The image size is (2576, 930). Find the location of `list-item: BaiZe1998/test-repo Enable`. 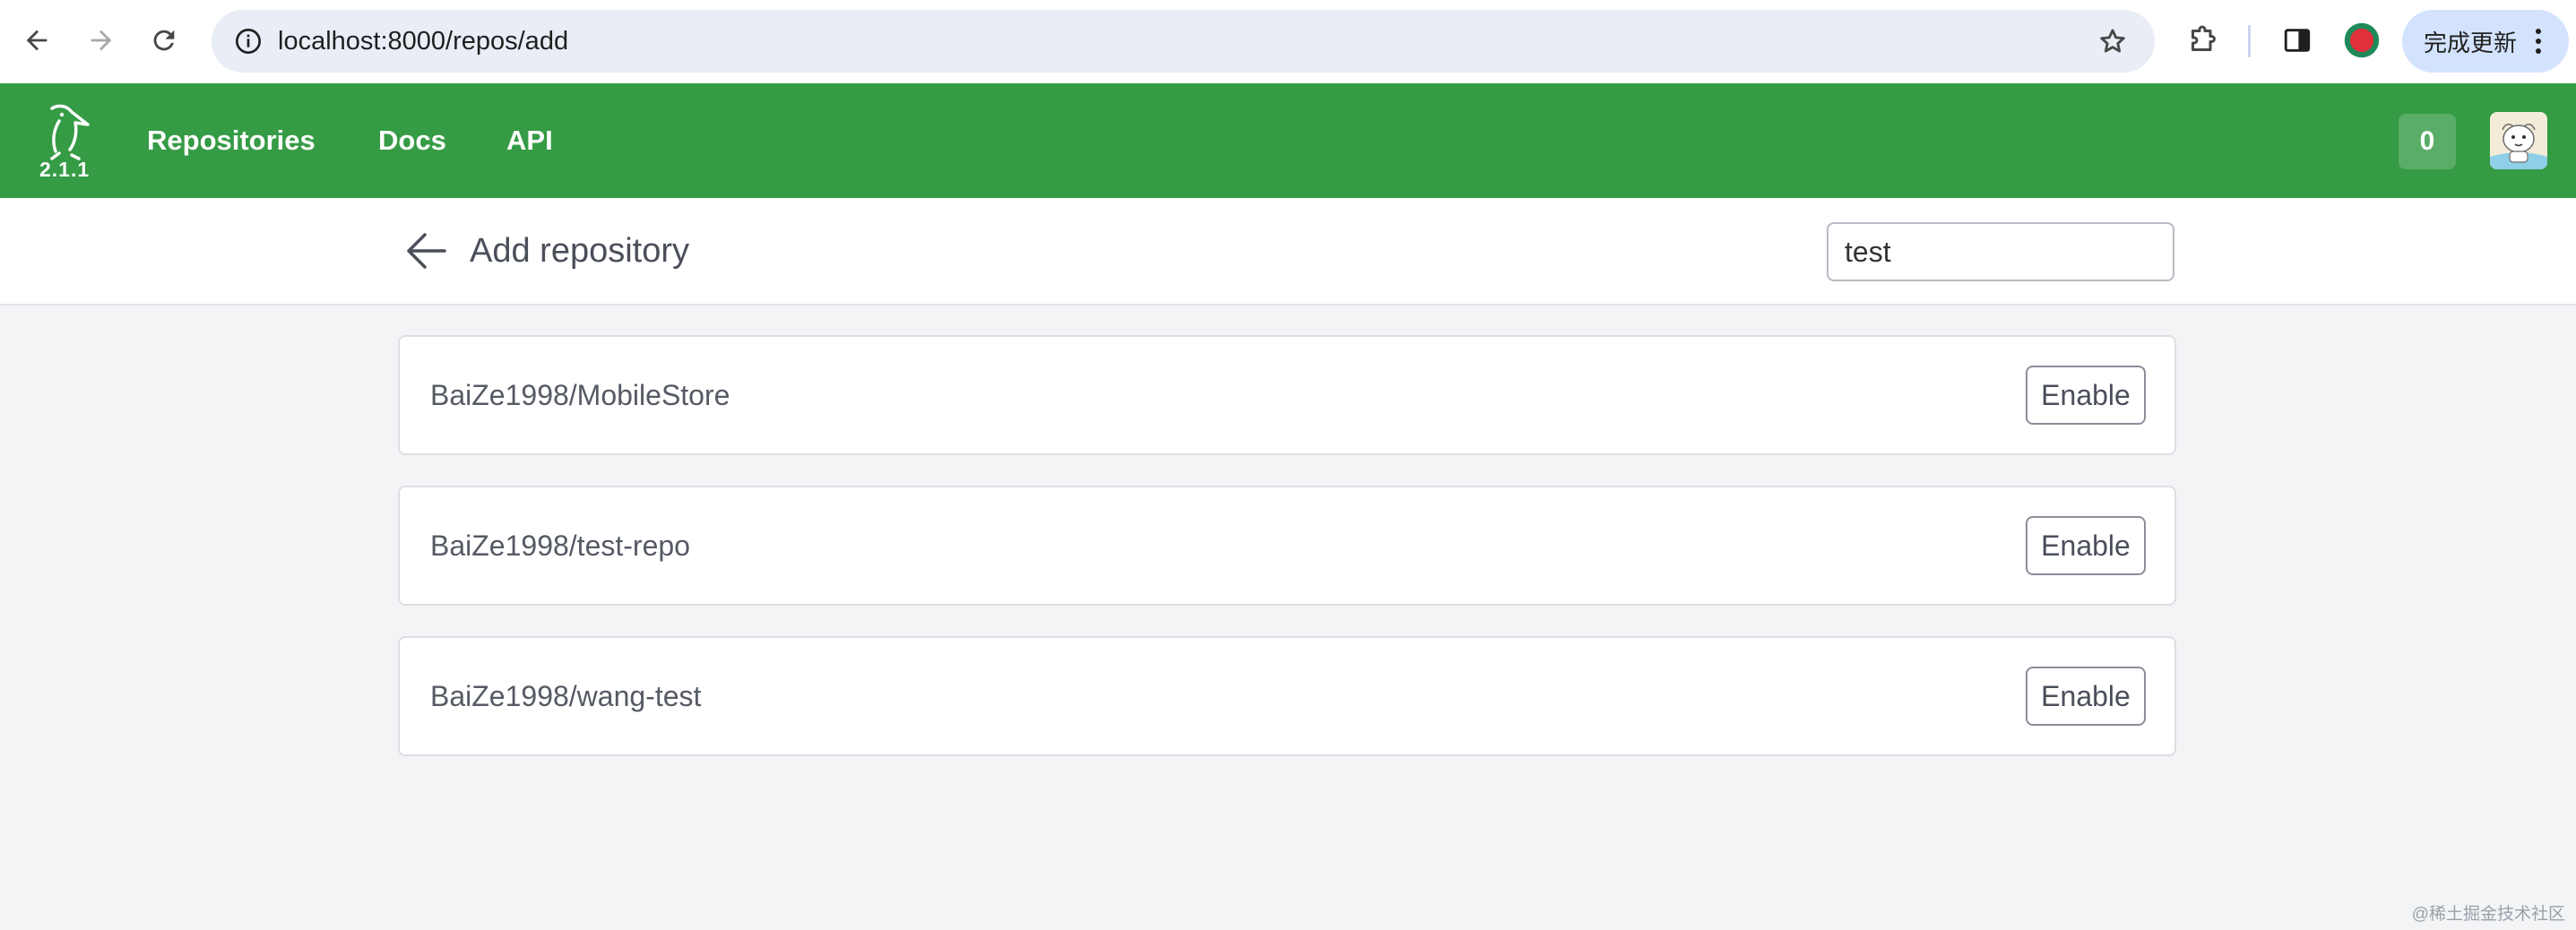

list-item: BaiZe1998/test-repo Enable is located at coordinates (1287, 546).